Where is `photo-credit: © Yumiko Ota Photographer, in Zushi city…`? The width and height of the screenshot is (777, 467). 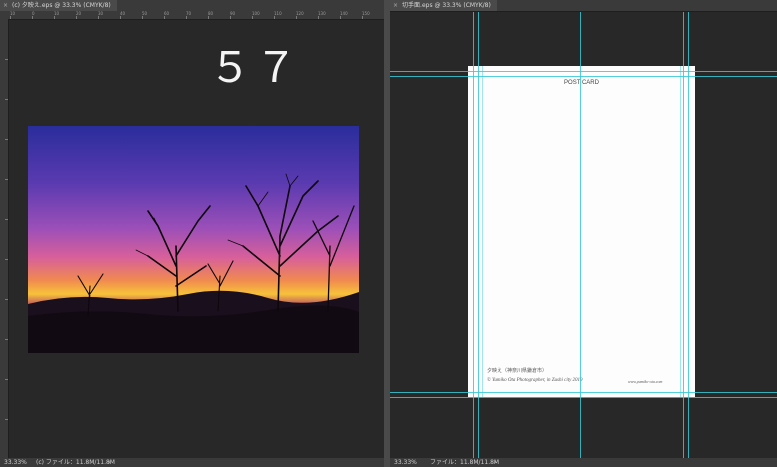
photo-credit: © Yumiko Ota Photographer, in Zushi city… is located at coordinates (535, 380).